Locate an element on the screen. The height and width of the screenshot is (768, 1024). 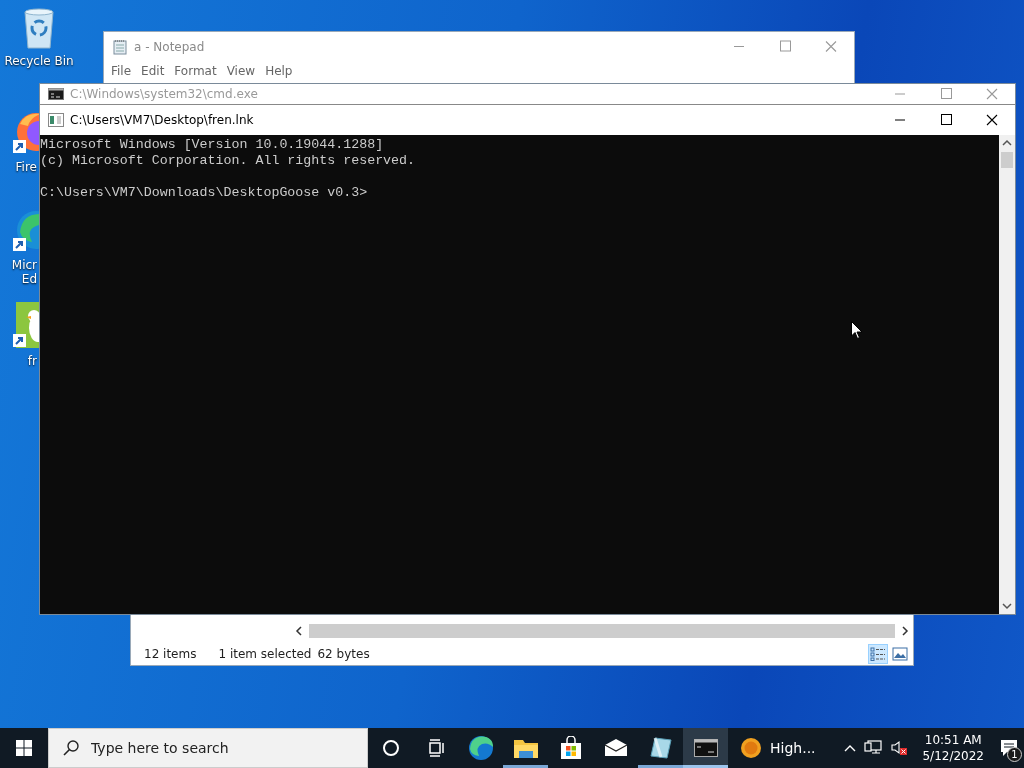
goose-shortcut-icon is located at coordinates (25, 325).